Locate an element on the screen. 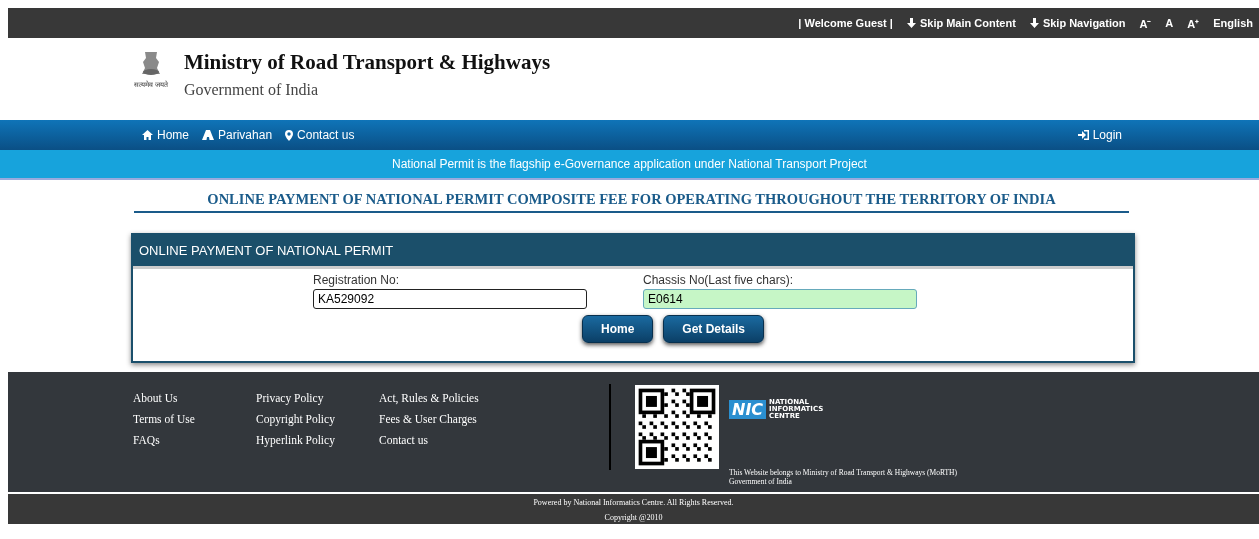  language-link: English is located at coordinates (1233, 23).